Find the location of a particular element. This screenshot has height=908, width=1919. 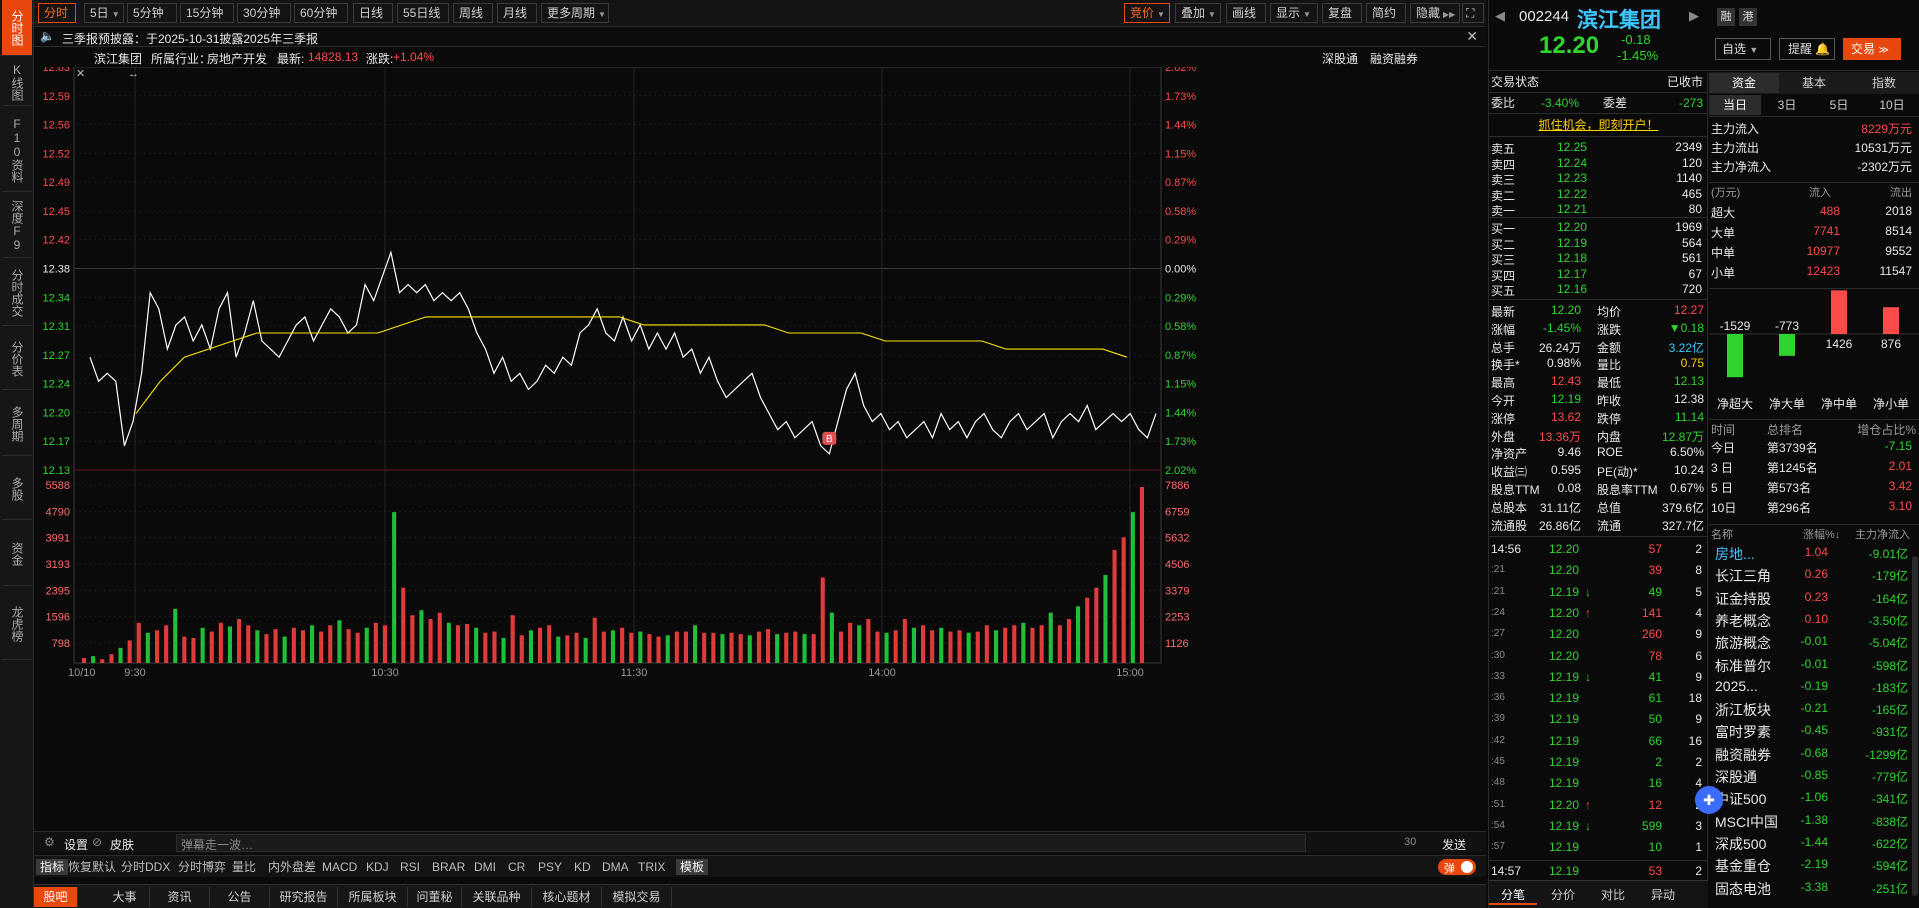

nav-theme: 核心题材 is located at coordinates (567, 897).